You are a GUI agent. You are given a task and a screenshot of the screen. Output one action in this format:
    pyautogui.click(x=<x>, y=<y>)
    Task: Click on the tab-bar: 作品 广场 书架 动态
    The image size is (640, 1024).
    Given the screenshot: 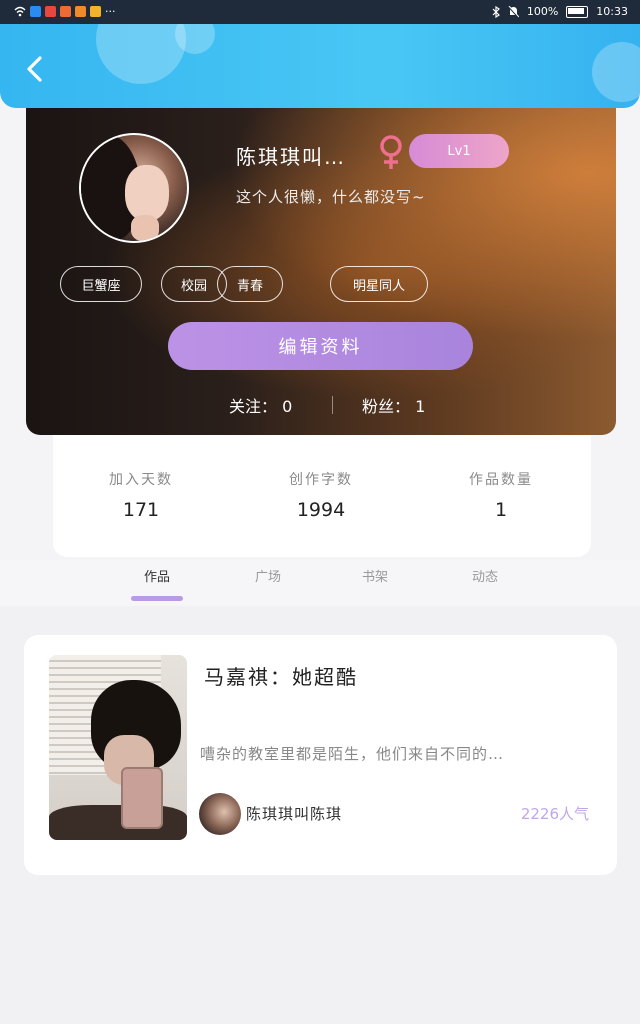 What is the action you would take?
    pyautogui.click(x=320, y=583)
    